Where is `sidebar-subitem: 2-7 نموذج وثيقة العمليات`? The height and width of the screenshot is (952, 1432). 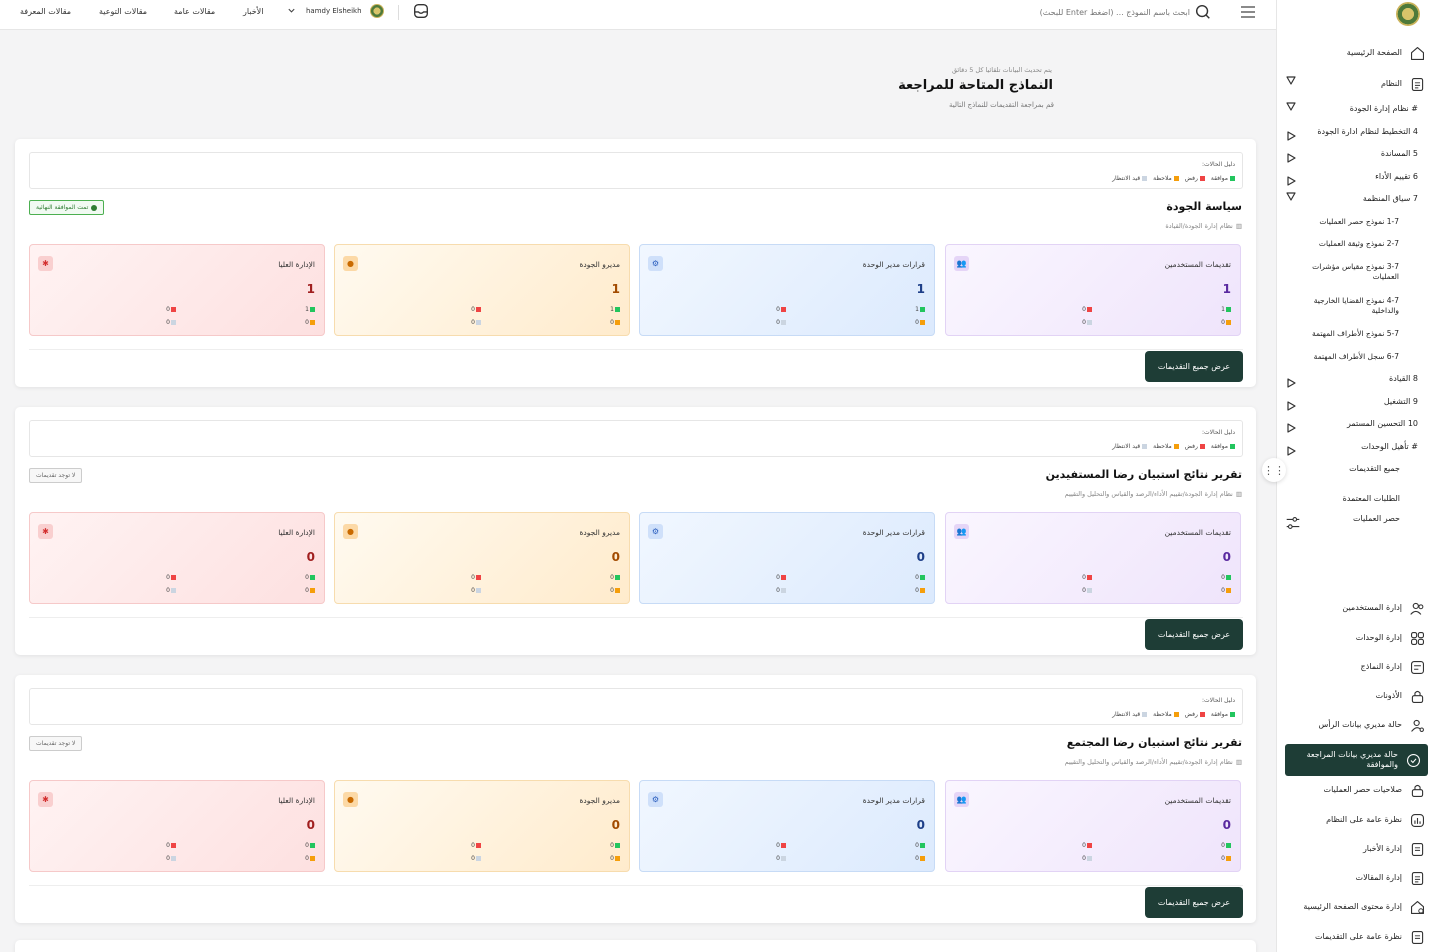
sidebar-subitem: 2-7 نموذج وثيقة العمليات is located at coordinates (1344, 244).